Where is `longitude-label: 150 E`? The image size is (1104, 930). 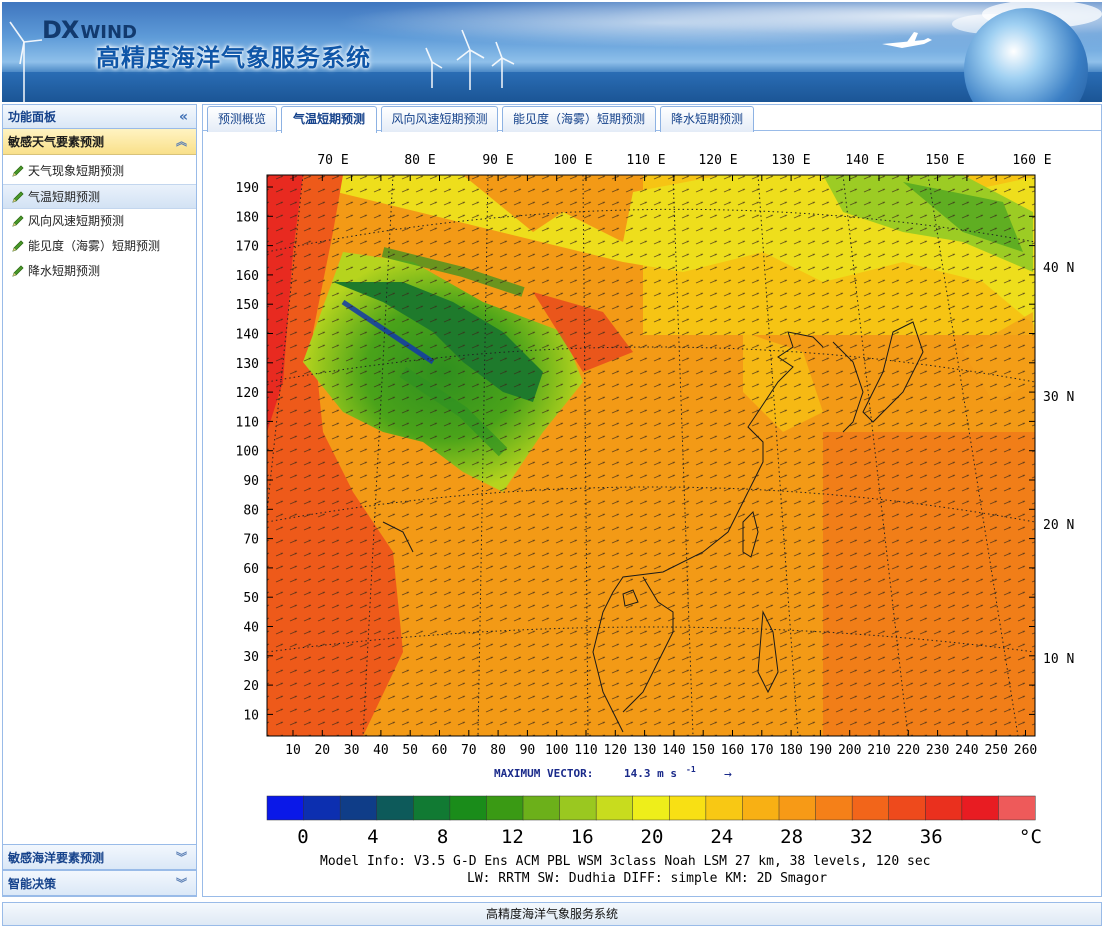
longitude-label: 150 E is located at coordinates (944, 160).